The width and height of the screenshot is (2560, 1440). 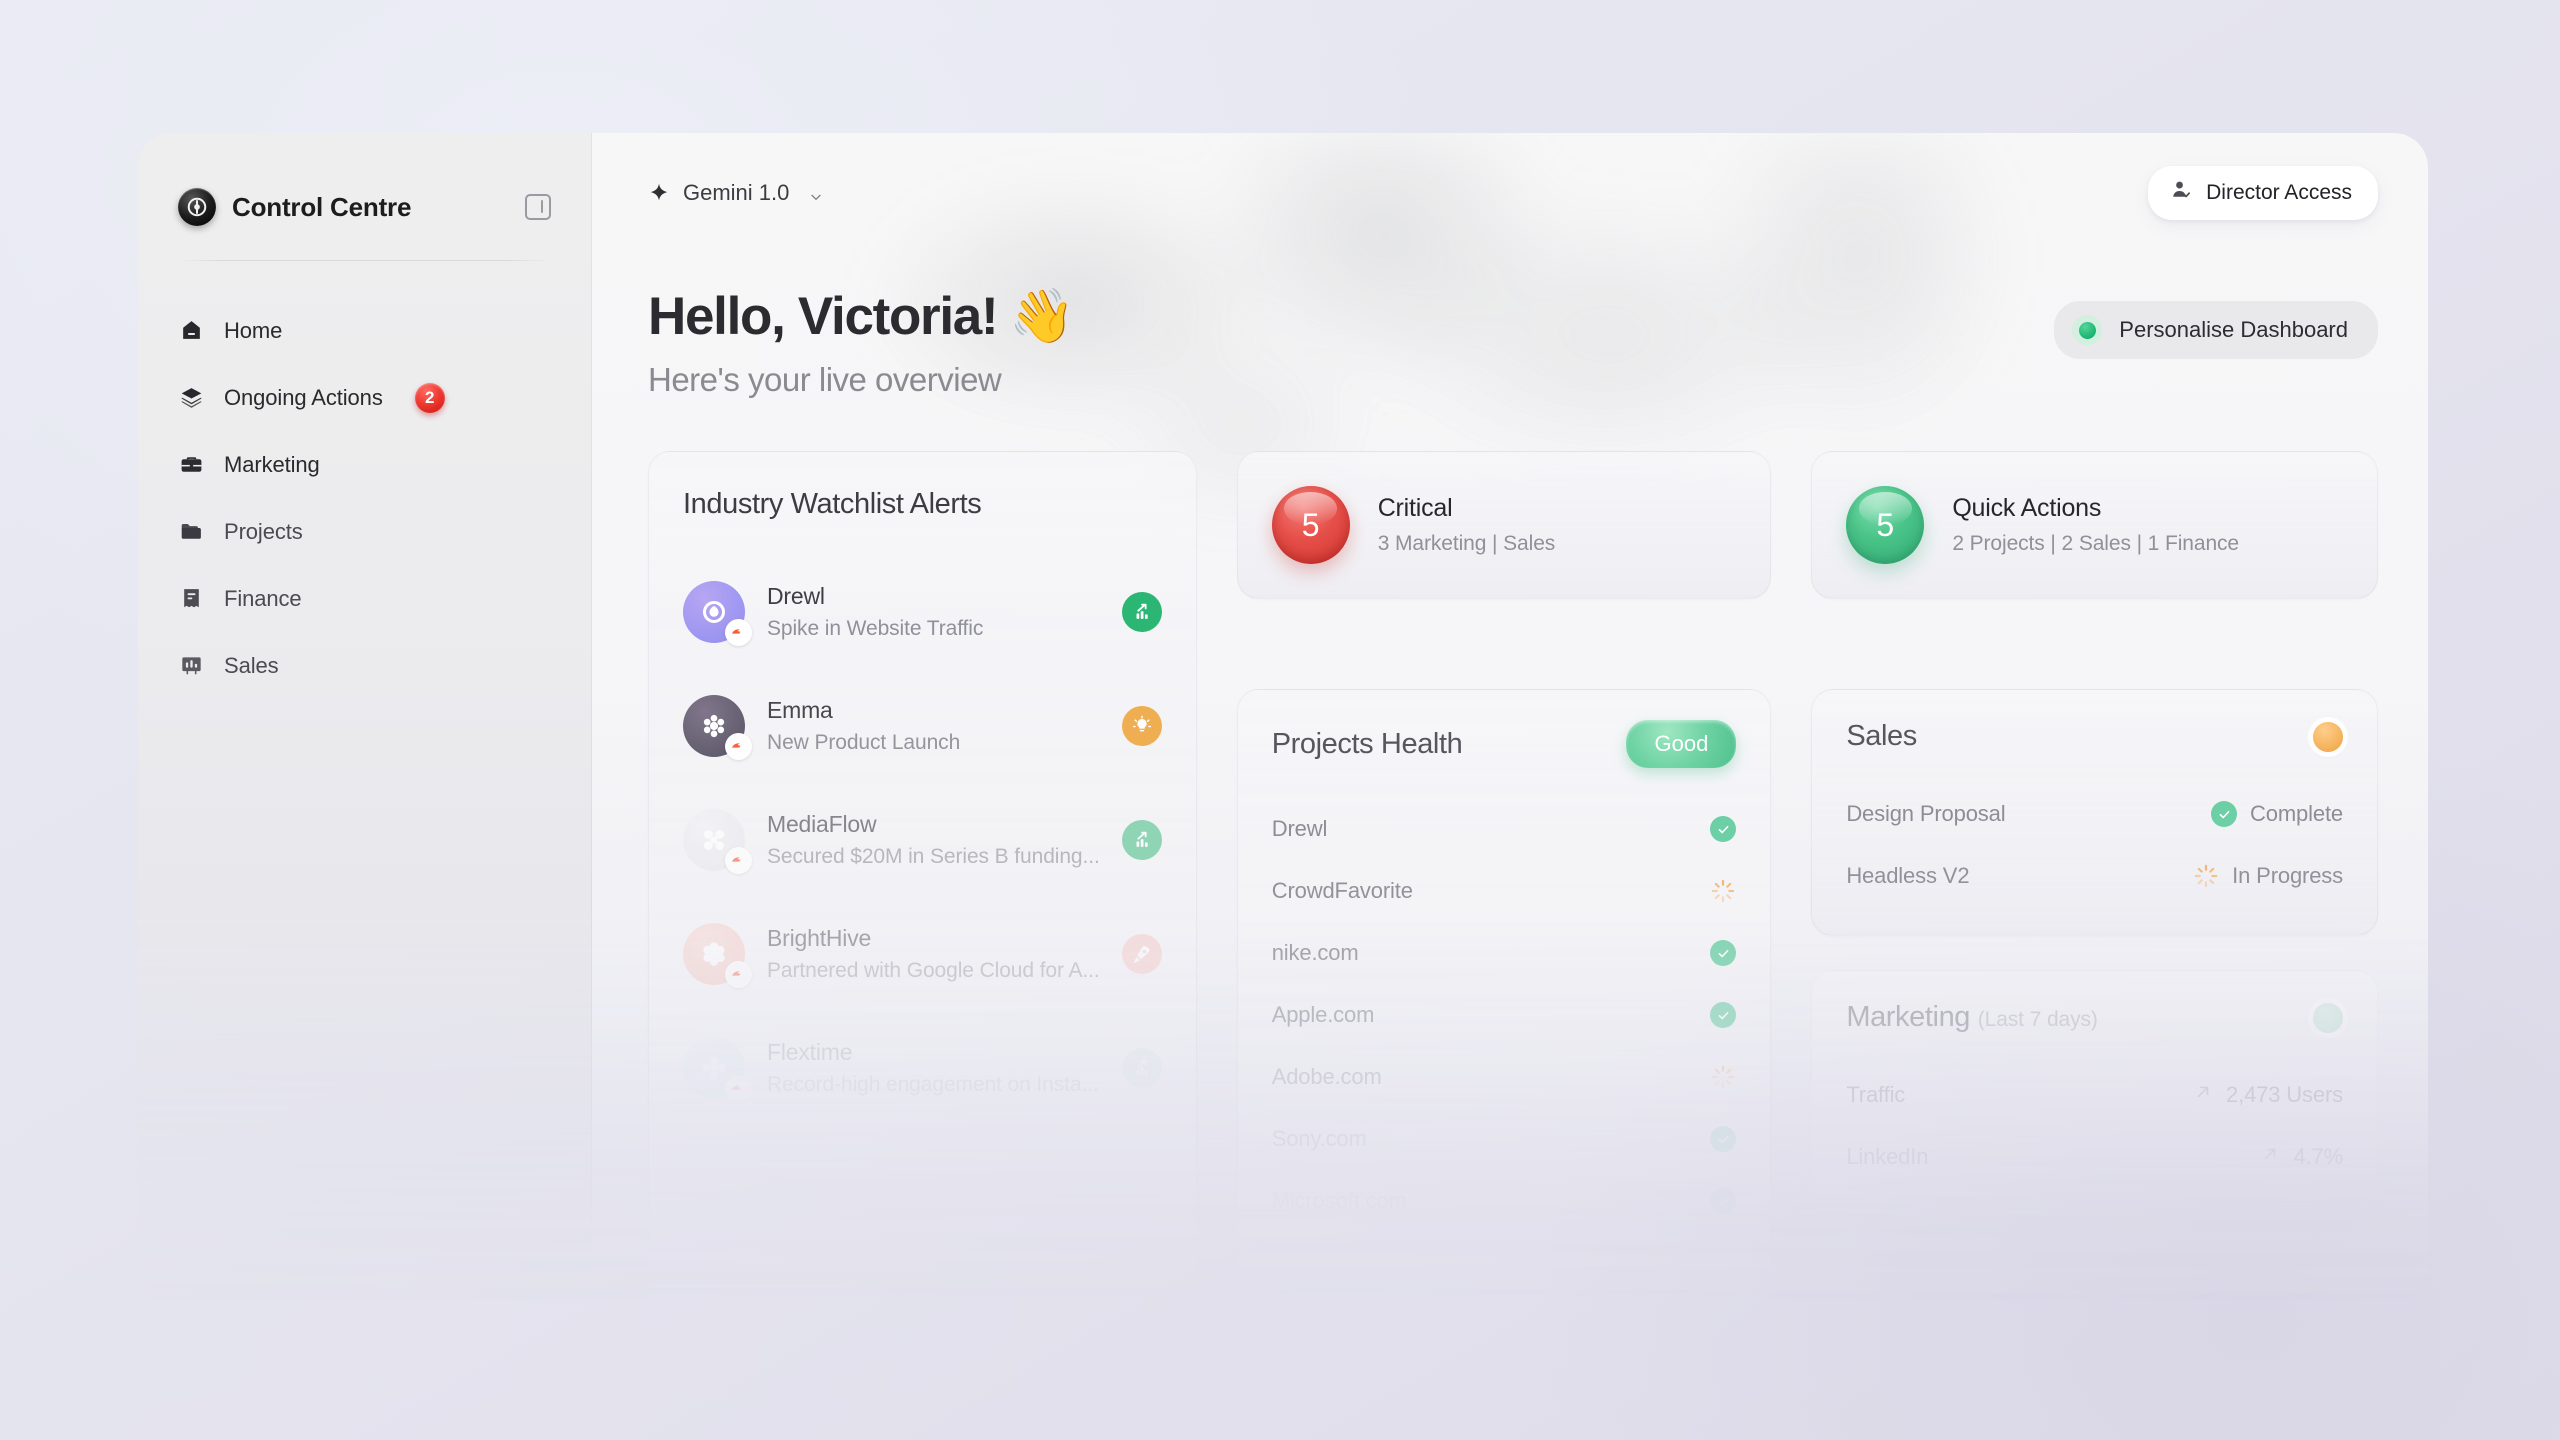 What do you see at coordinates (1310, 525) in the screenshot?
I see `critical-count-badge: 5` at bounding box center [1310, 525].